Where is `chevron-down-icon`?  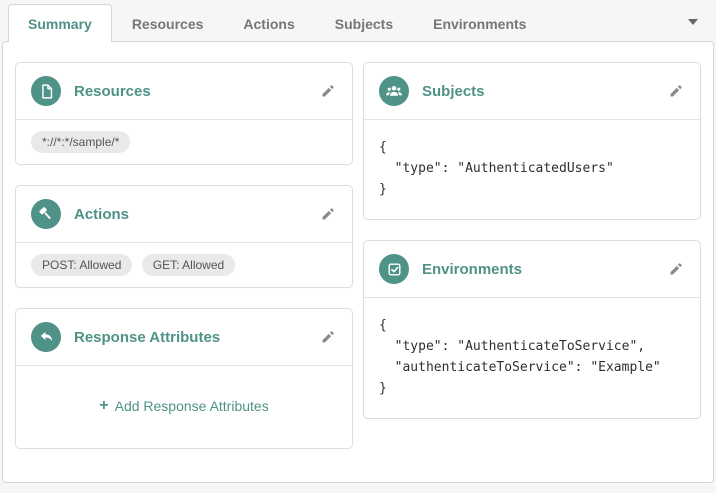
chevron-down-icon is located at coordinates (693, 22).